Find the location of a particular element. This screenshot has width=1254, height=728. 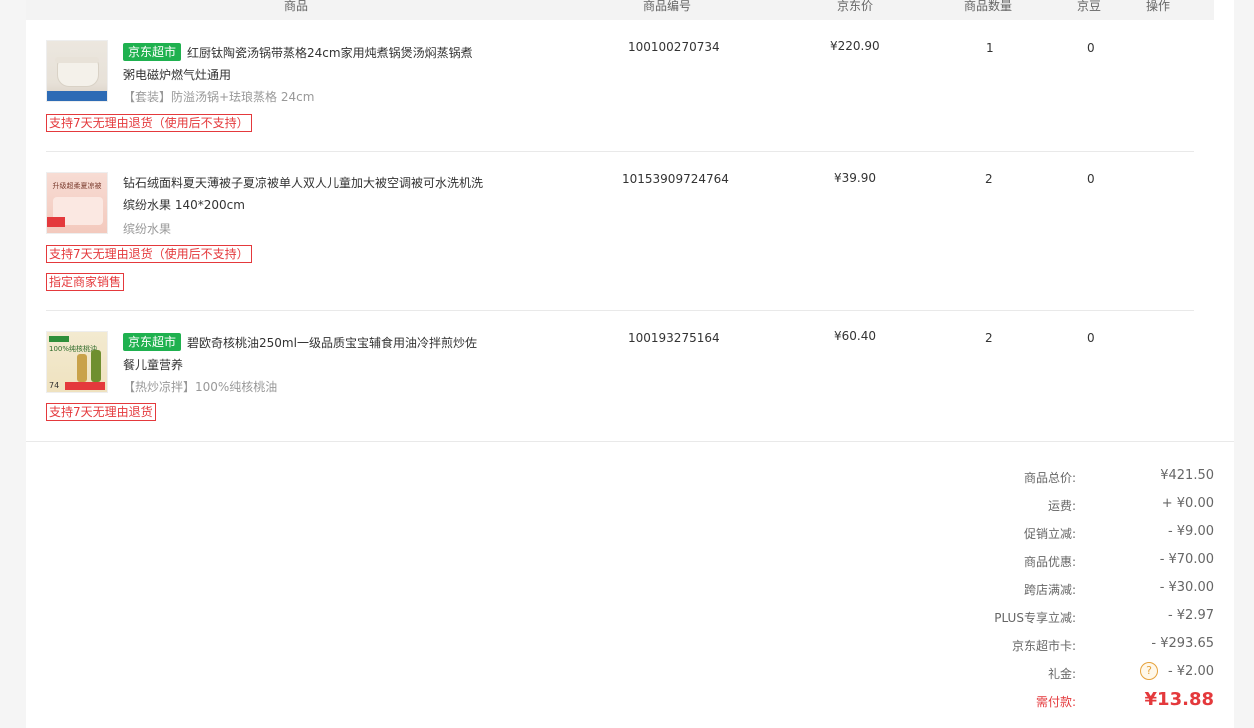

product-id: 100193275164 is located at coordinates (674, 338).